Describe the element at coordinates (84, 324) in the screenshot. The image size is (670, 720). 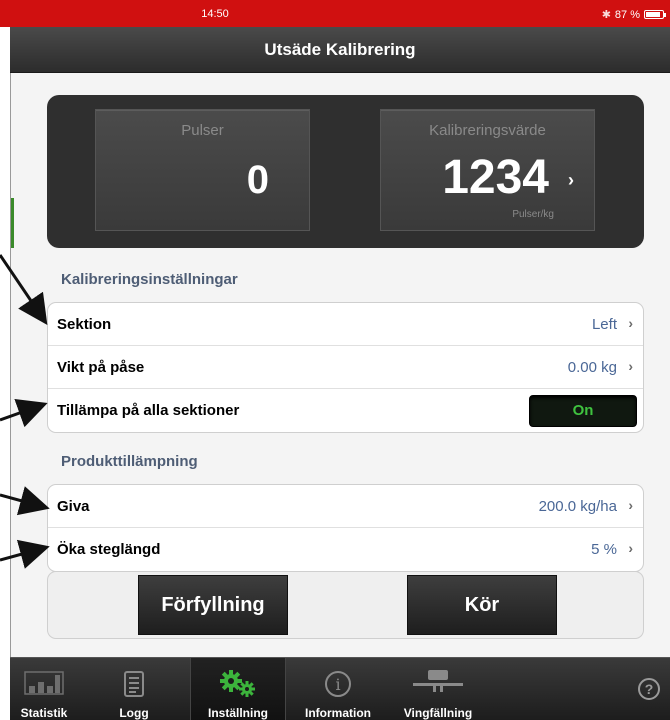
I see `row-label: Sektion` at that location.